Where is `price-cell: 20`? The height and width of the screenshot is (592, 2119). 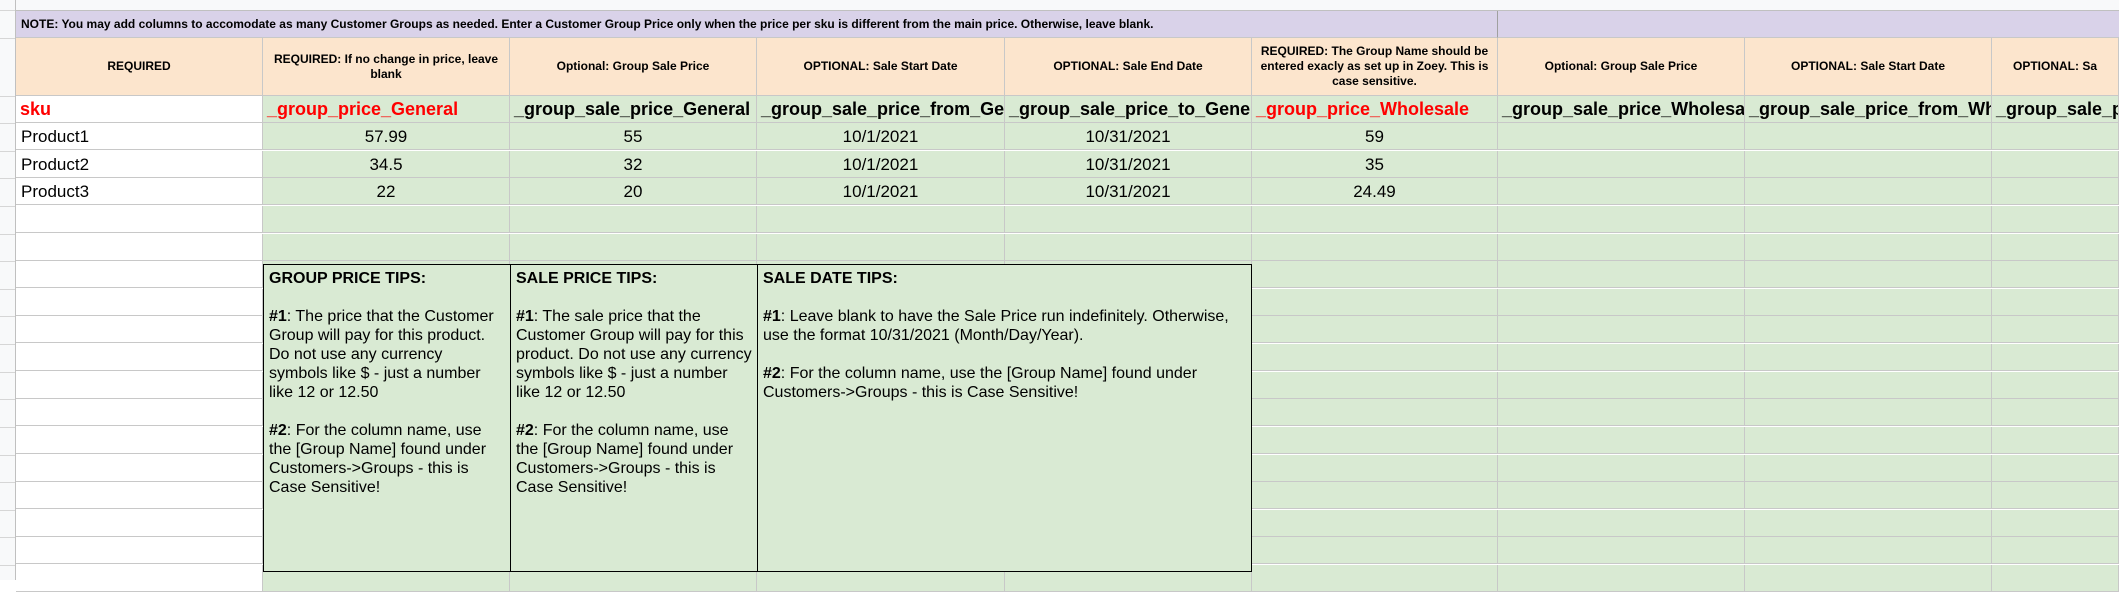 price-cell: 20 is located at coordinates (633, 191).